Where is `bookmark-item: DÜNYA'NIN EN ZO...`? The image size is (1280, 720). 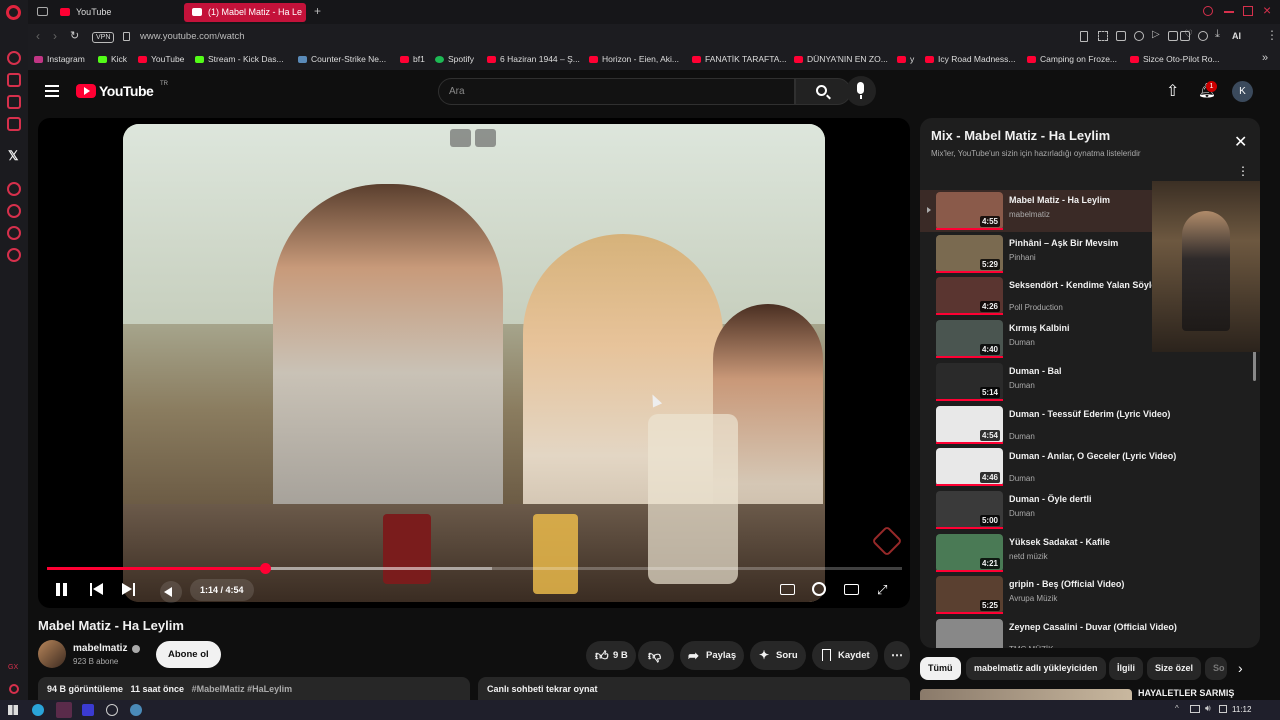
bookmark-item: DÜNYA'NIN EN ZO... is located at coordinates (841, 59).